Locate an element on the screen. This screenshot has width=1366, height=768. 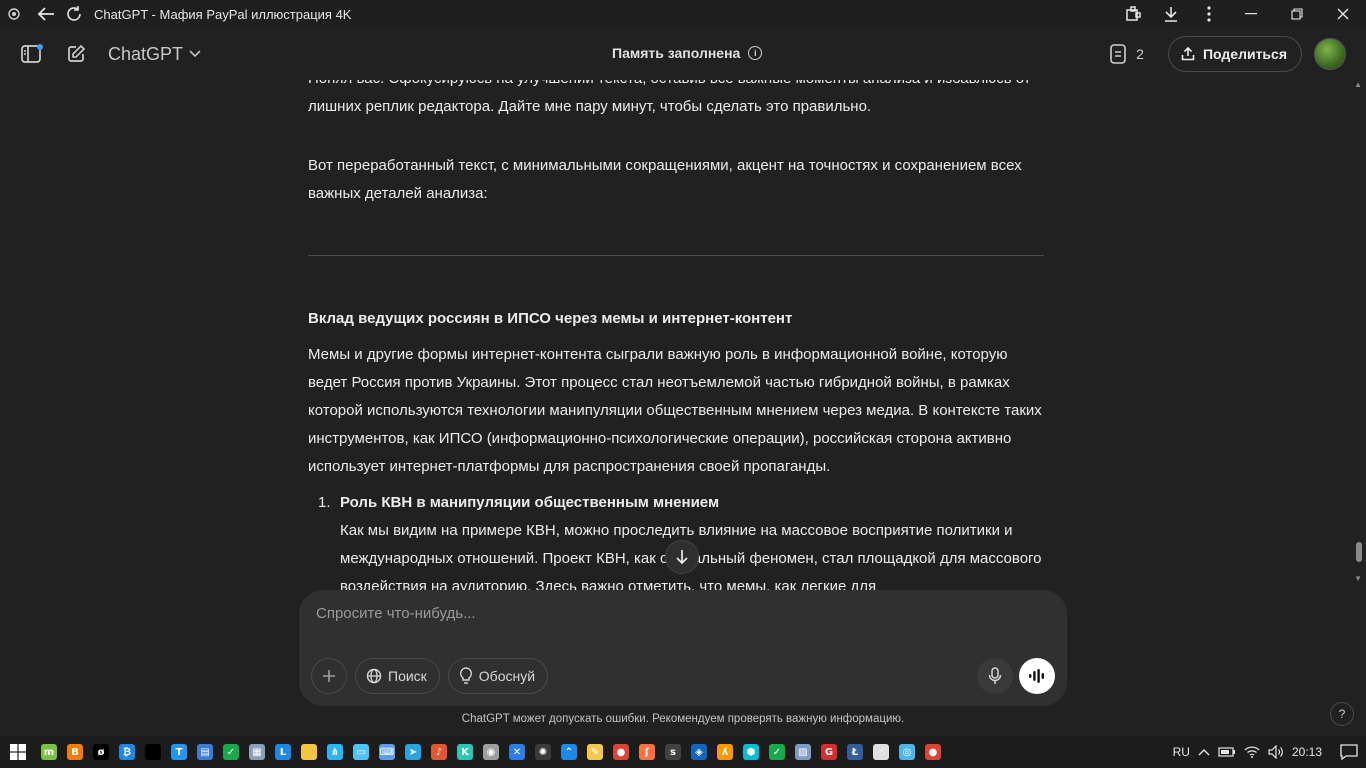
monitor-app-icon-glyph: ▭ is located at coordinates (361, 752).